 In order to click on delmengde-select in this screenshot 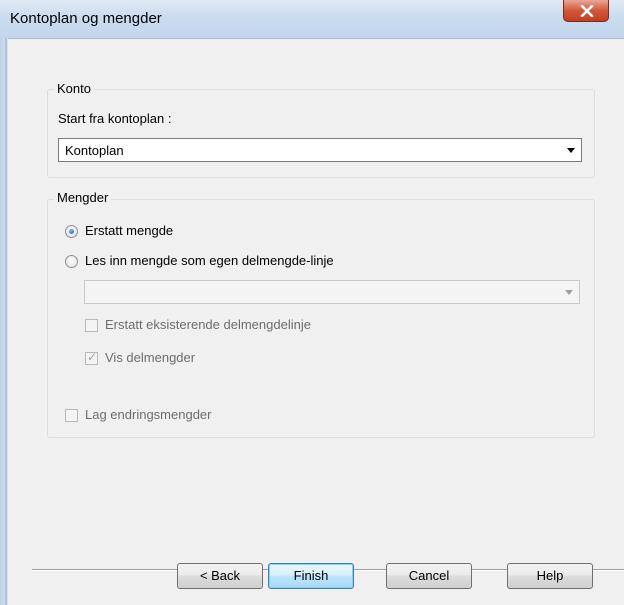, I will do `click(332, 292)`.